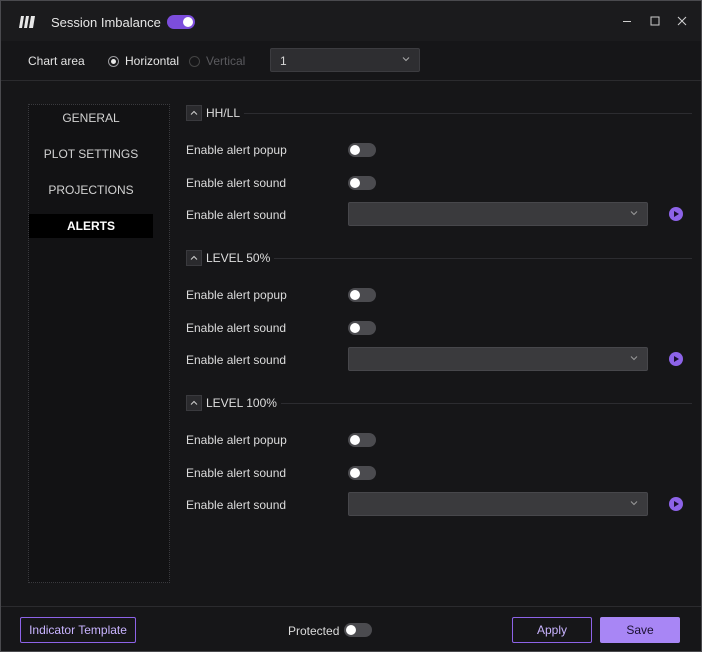 The image size is (702, 652). What do you see at coordinates (358, 630) in the screenshot?
I see `protected-toggle` at bounding box center [358, 630].